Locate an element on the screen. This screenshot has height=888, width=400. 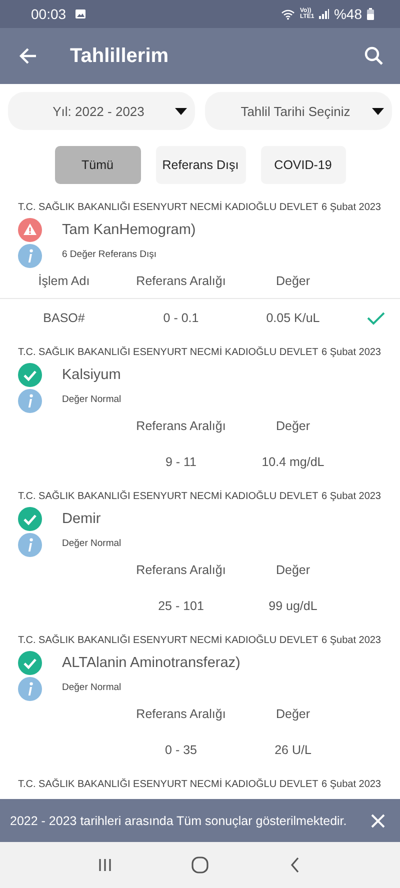
table-cell: 0.05 K/uL is located at coordinates (293, 318).